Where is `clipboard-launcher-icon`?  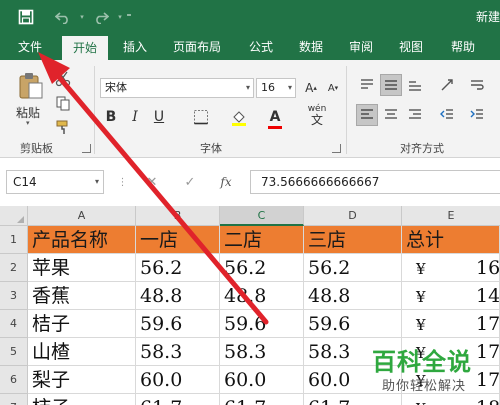 clipboard-launcher-icon is located at coordinates (86, 148).